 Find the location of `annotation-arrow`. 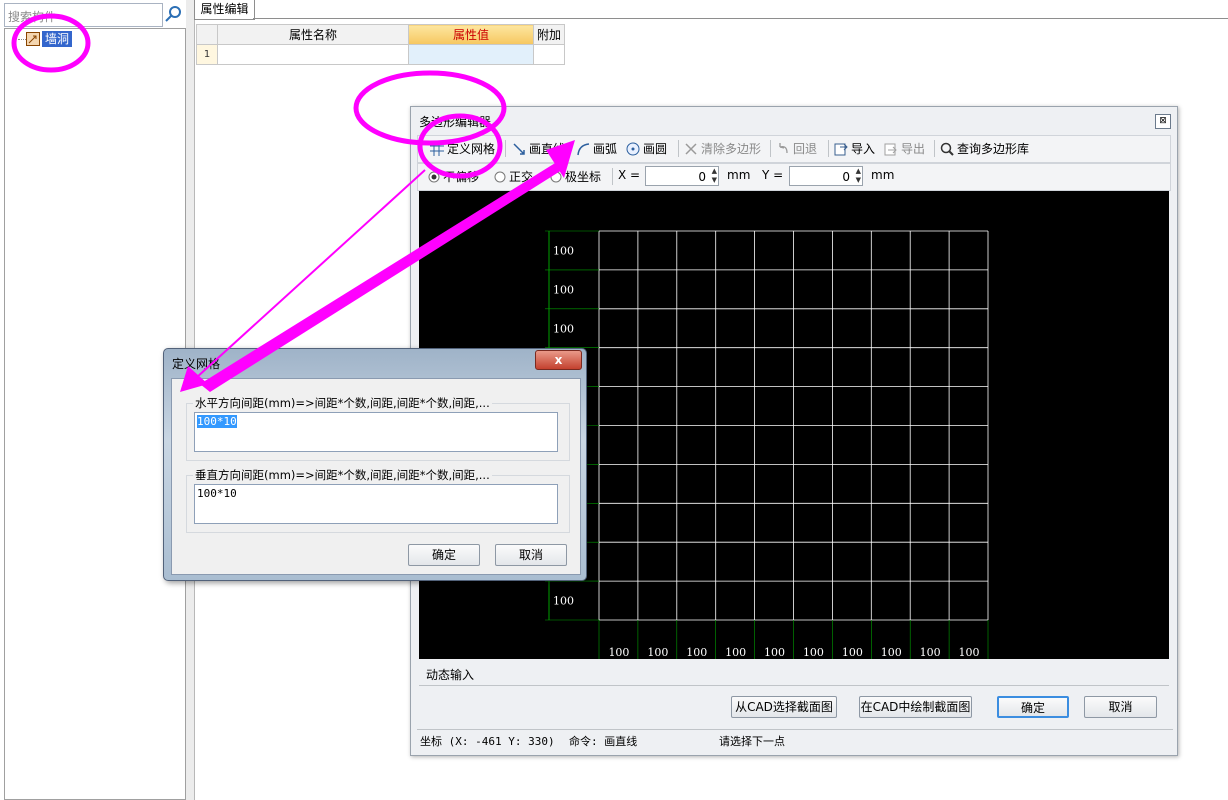

annotation-arrow is located at coordinates (381, 276).